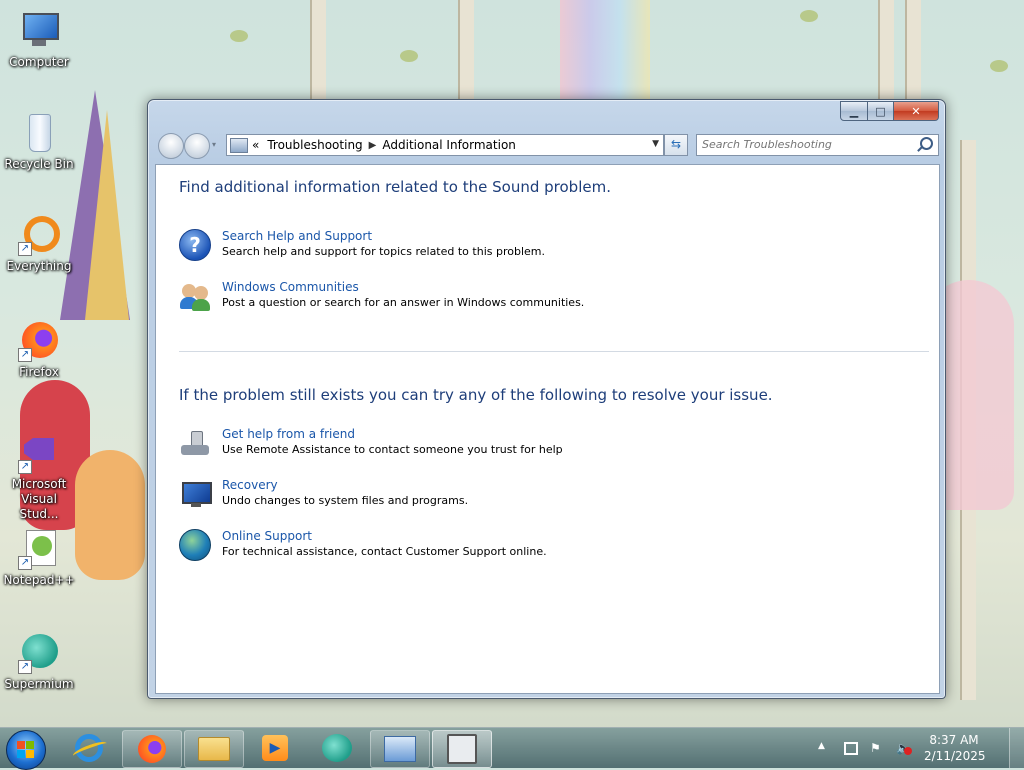 This screenshot has width=1024, height=770. What do you see at coordinates (39, 31) in the screenshot?
I see `computer-icon` at bounding box center [39, 31].